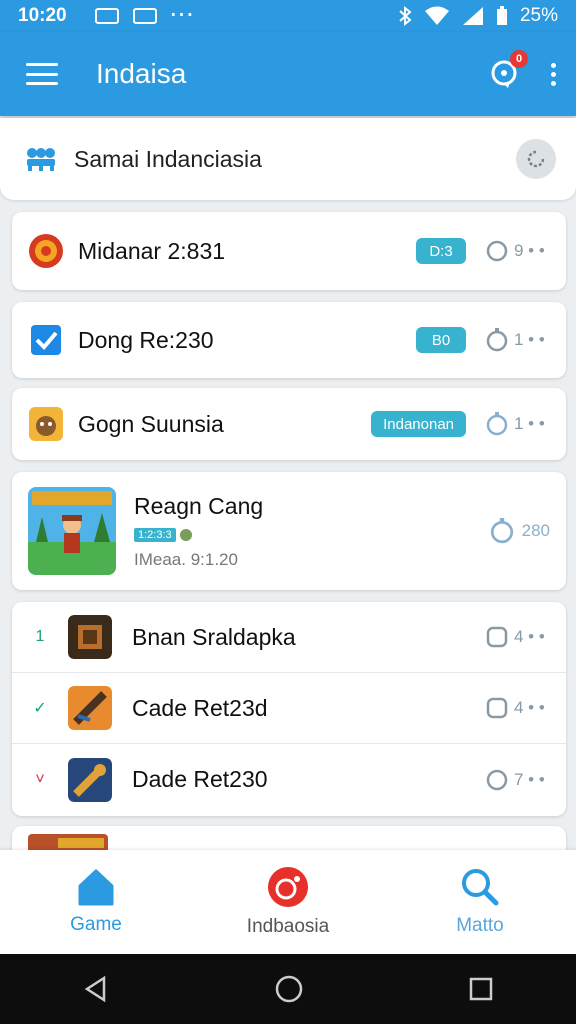 The width and height of the screenshot is (576, 1024). What do you see at coordinates (535, 530) in the screenshot?
I see `featured-game-count: 280` at bounding box center [535, 530].